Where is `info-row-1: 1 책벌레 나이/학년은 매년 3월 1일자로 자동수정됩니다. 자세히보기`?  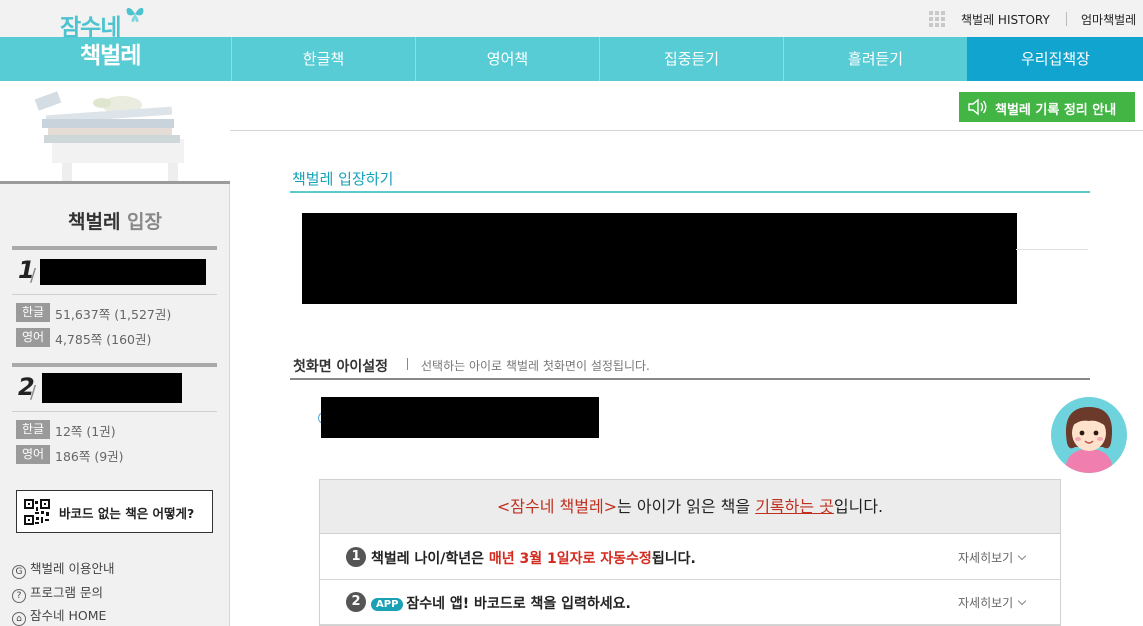
info-row-1: 1 책벌레 나이/학년은 매년 3월 1일자로 자동수정됩니다. 자세히보기 is located at coordinates (690, 557).